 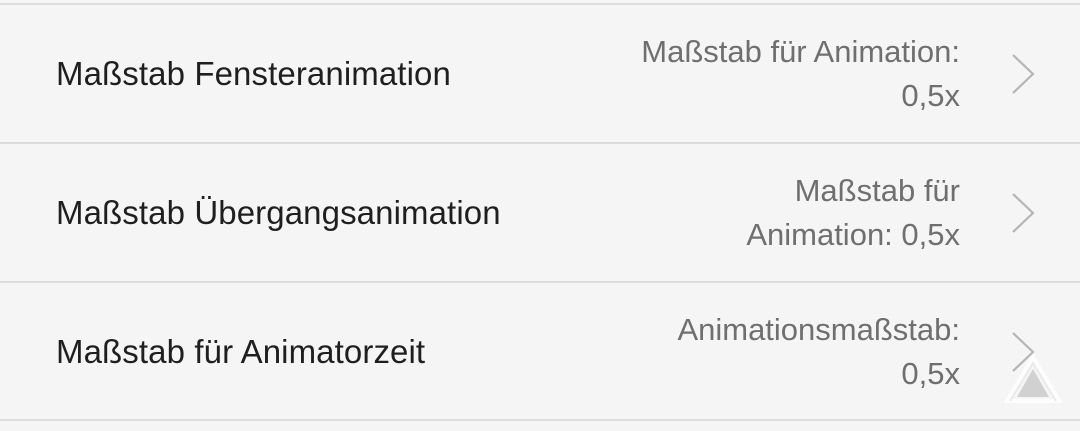 What do you see at coordinates (825, 213) in the screenshot?
I see `transition-animation-scale-summary: Maßstab für Animation: 0,5x` at bounding box center [825, 213].